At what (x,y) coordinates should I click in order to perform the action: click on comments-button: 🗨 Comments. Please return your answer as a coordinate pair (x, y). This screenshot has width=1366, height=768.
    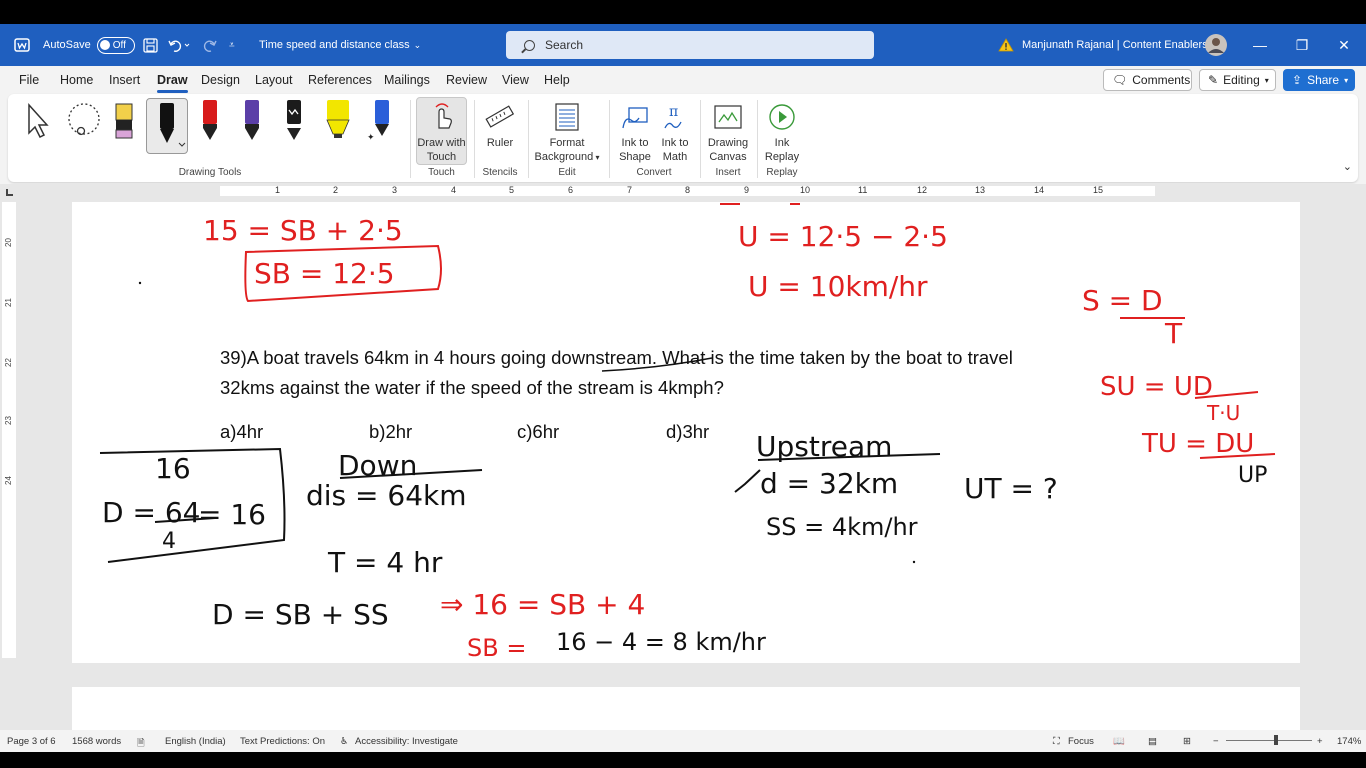
    Looking at the image, I should click on (1147, 80).